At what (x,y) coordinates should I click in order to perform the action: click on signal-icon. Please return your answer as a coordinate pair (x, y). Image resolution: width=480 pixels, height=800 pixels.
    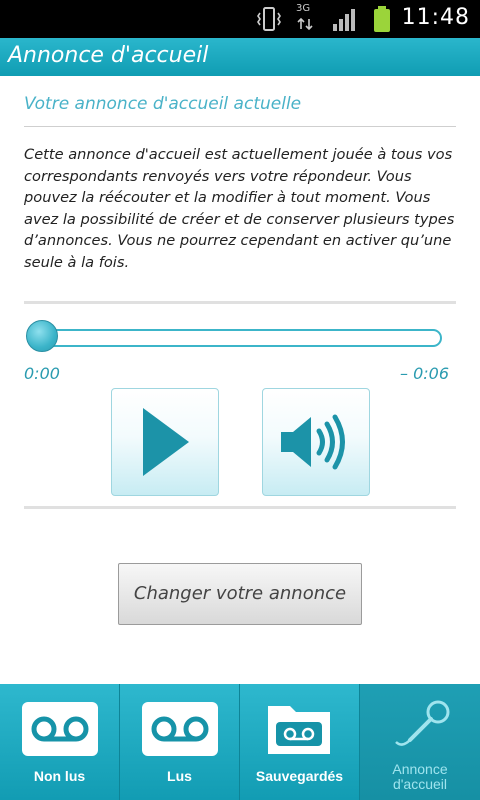
    Looking at the image, I should click on (344, 20).